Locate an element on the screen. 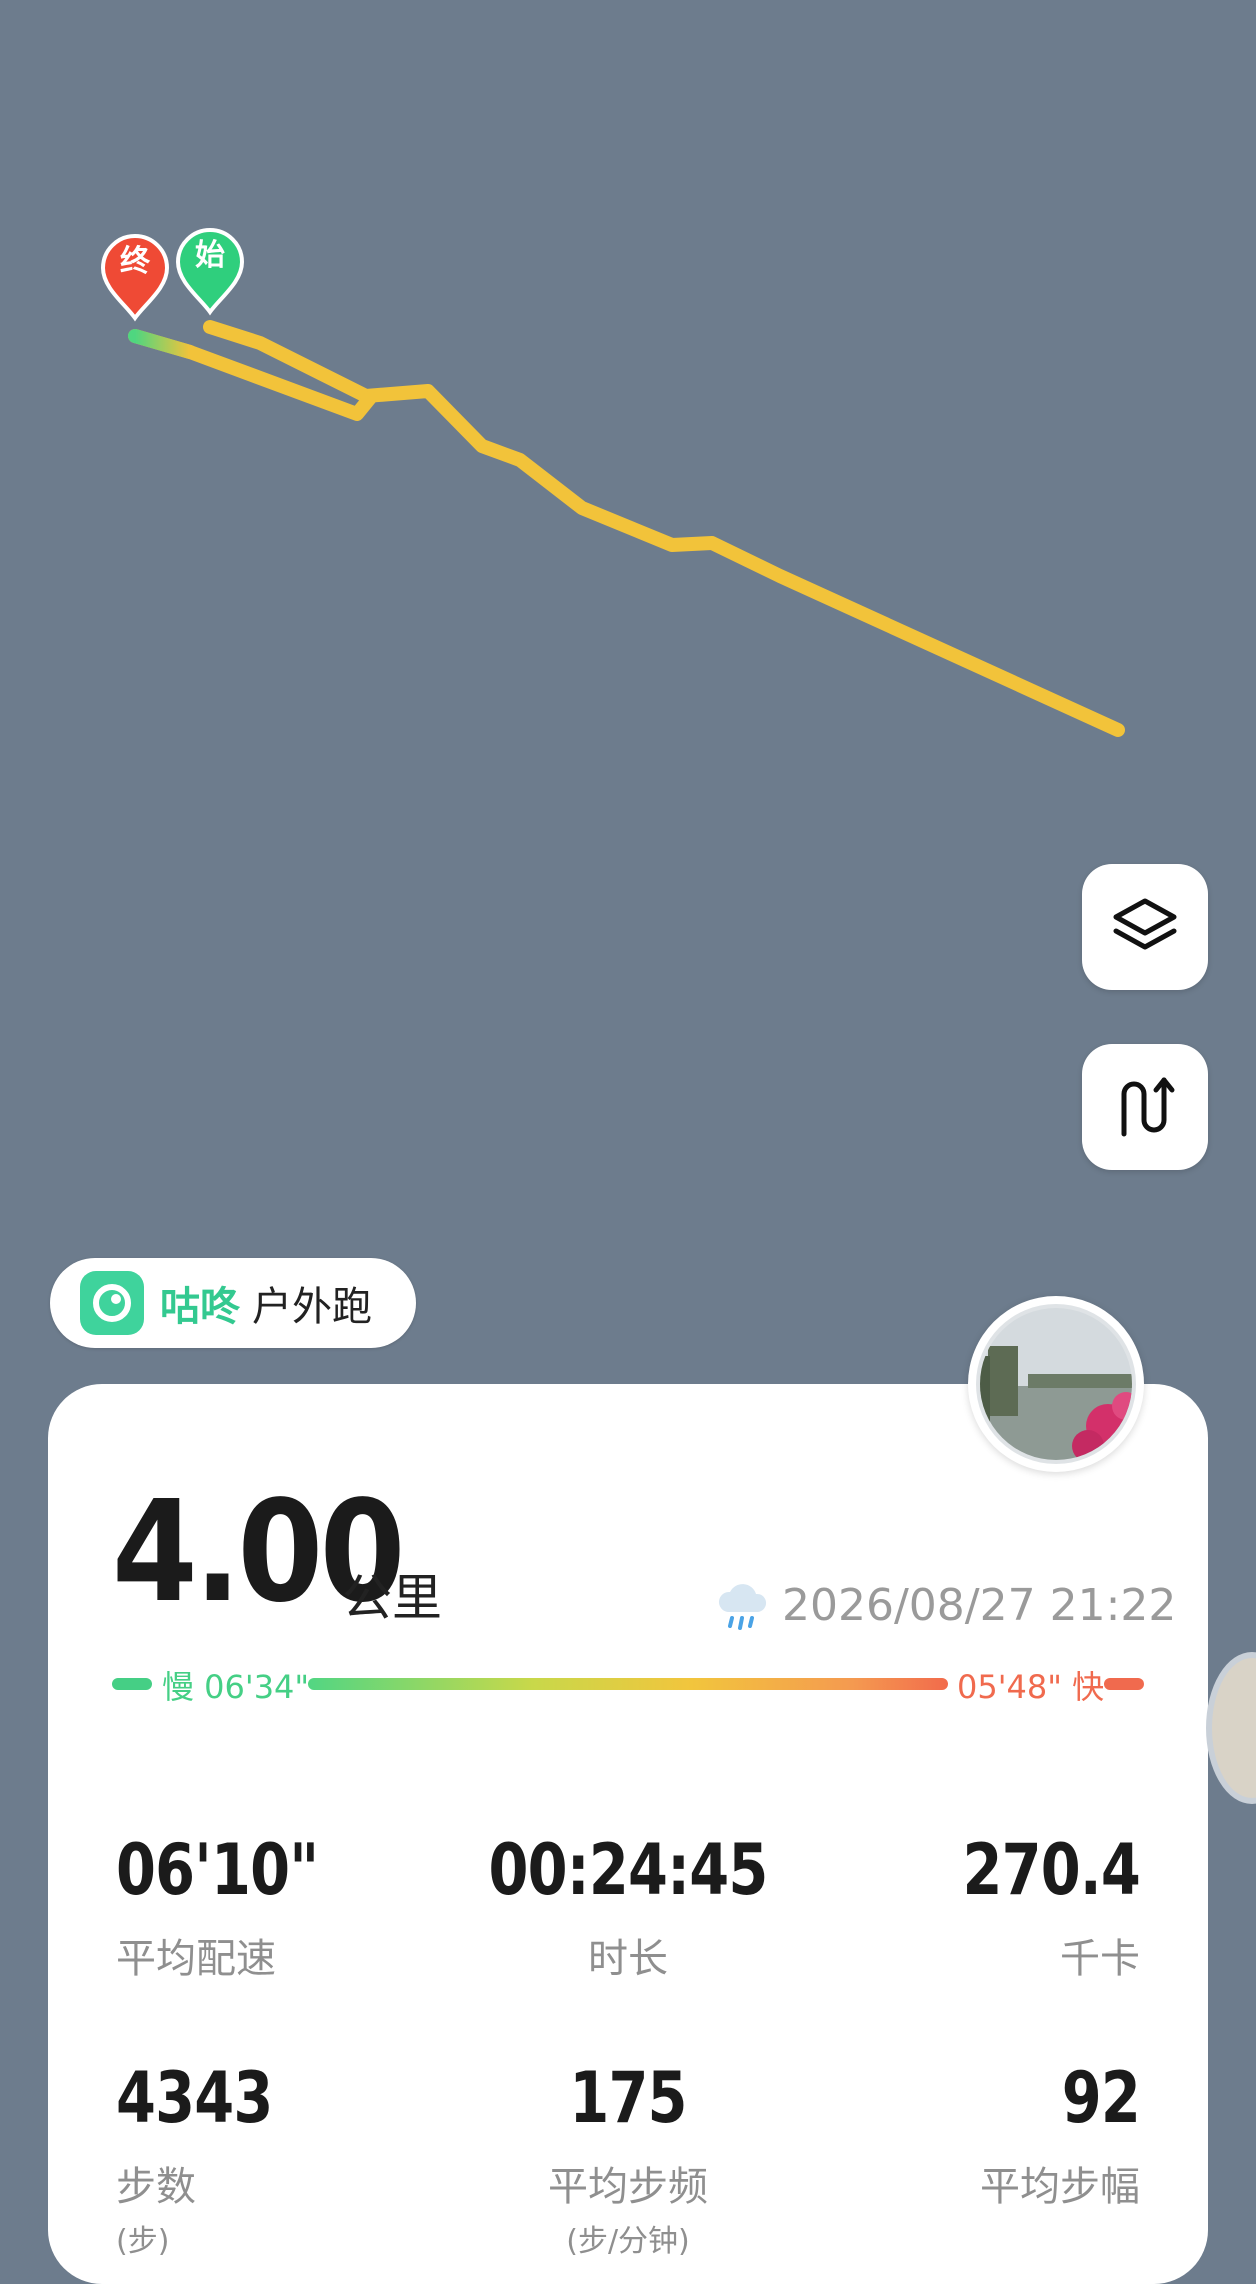 The width and height of the screenshot is (1256, 2284). layers-icon is located at coordinates (1145, 924).